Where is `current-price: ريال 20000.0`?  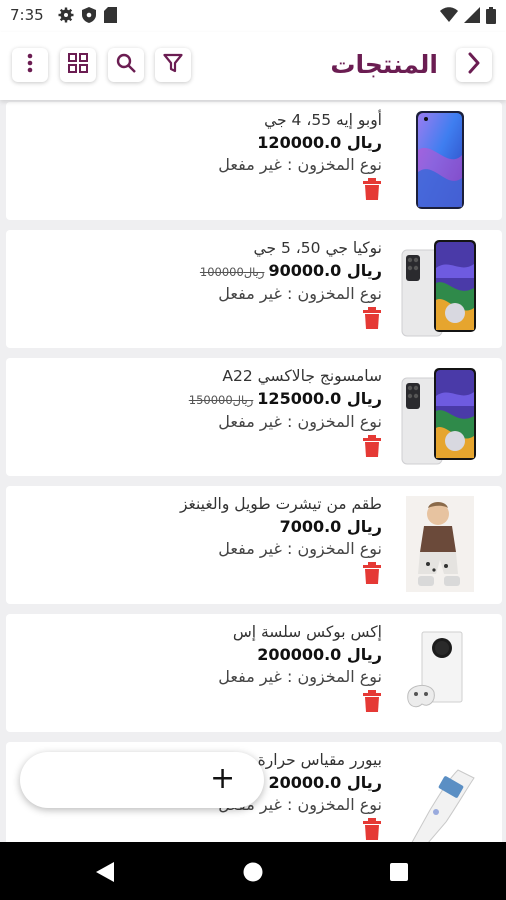
current-price: ريال 20000.0 is located at coordinates (325, 782).